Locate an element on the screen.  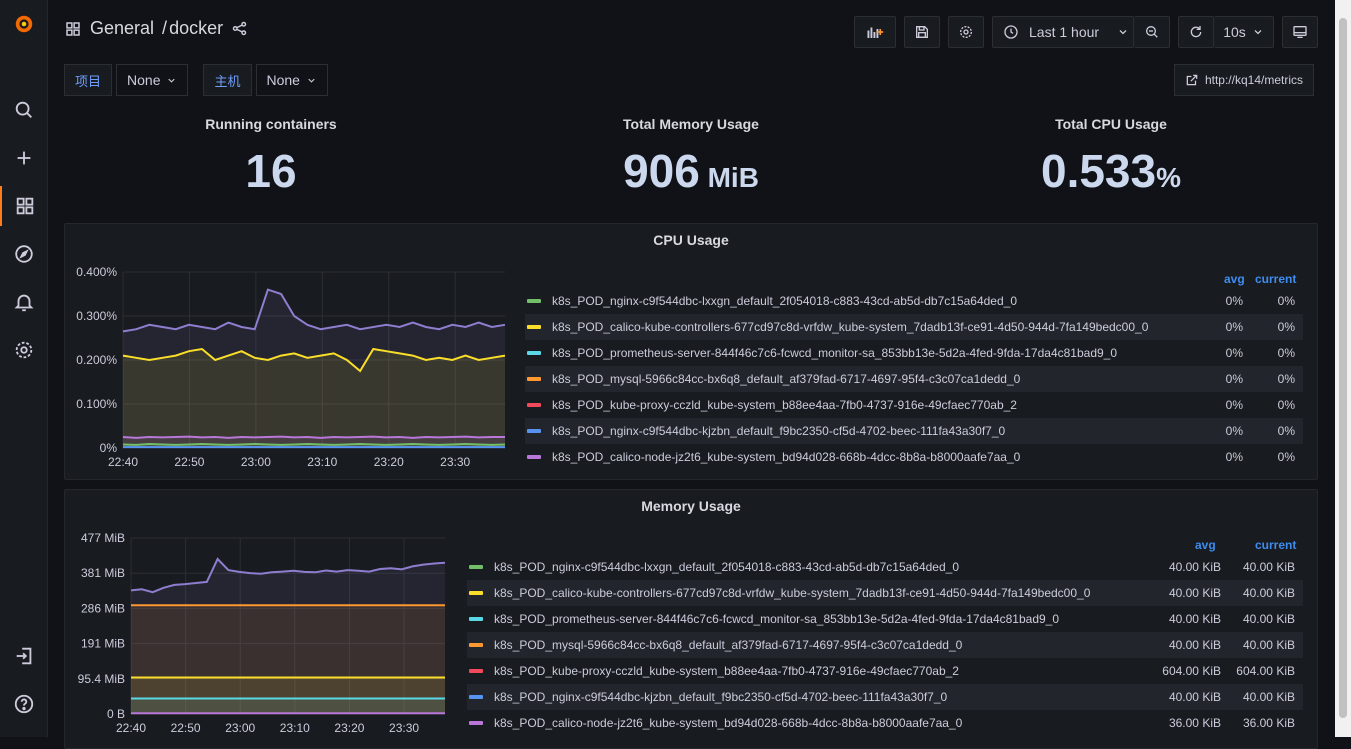
dashboard-settings-button is located at coordinates (966, 32).